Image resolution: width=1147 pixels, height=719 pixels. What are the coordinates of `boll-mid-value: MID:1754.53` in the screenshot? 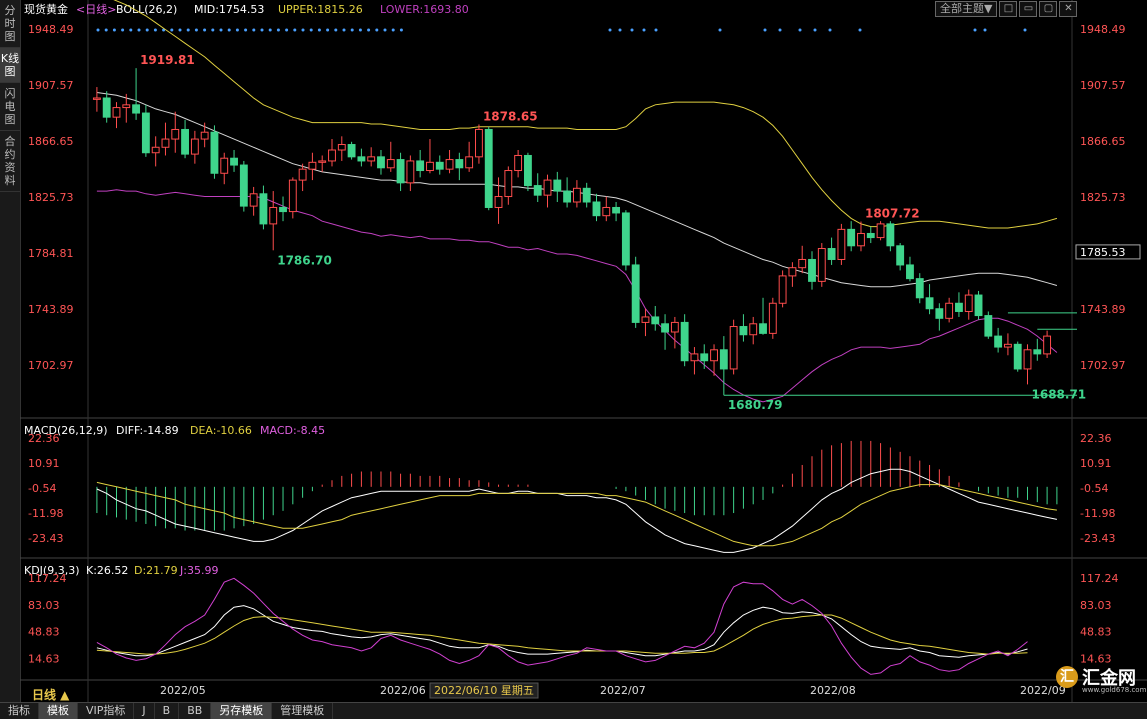 It's located at (229, 9).